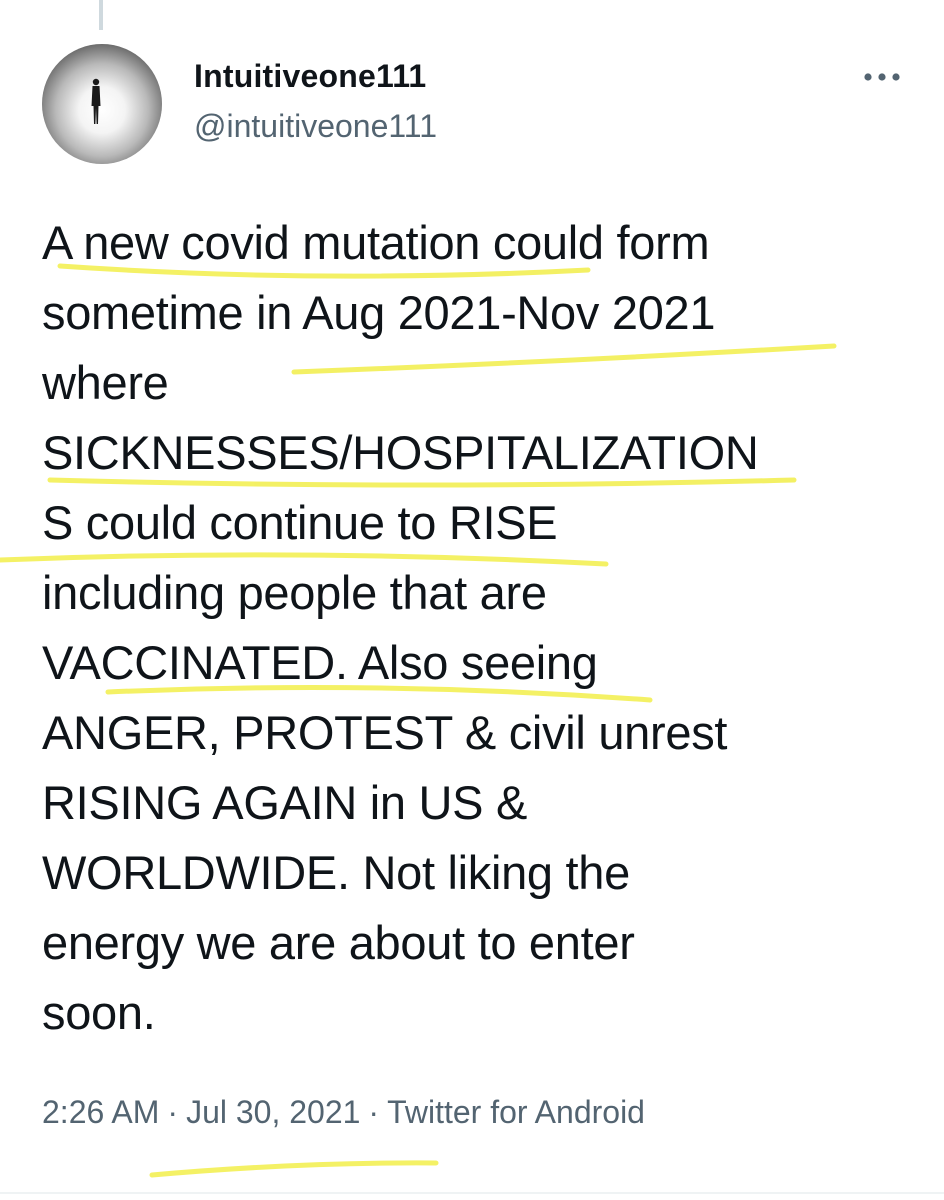 The width and height of the screenshot is (944, 1200). Describe the element at coordinates (472, 1193) in the screenshot. I see `divider` at that location.